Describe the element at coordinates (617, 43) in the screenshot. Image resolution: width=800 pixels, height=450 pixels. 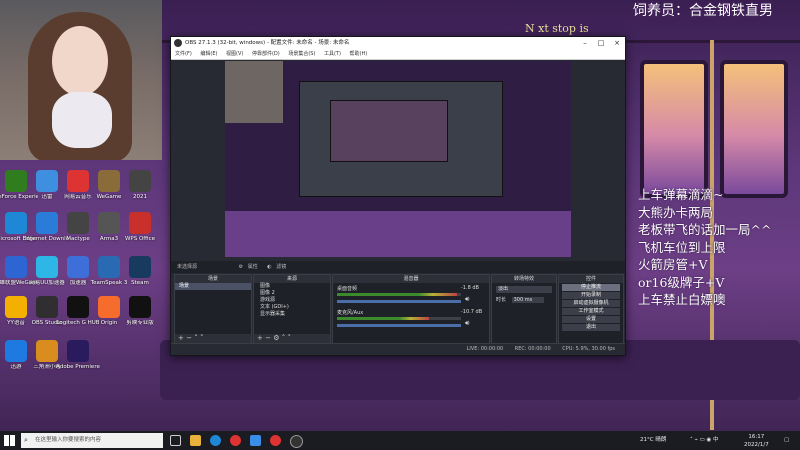
I see `close-icon: ×` at that location.